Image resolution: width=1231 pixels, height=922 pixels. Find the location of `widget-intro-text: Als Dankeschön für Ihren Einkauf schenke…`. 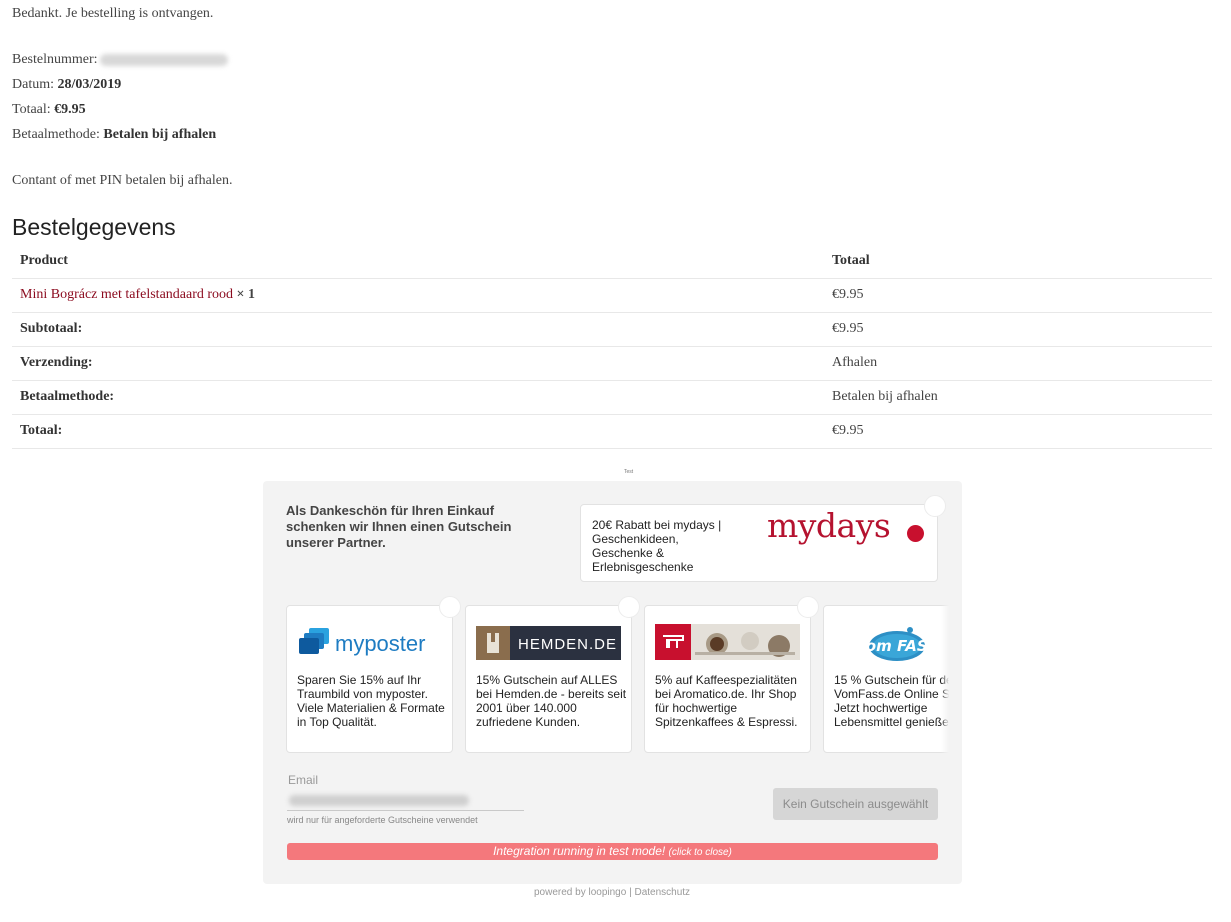

widget-intro-text: Als Dankeschön für Ihren Einkauf schenke… is located at coordinates (399, 526).